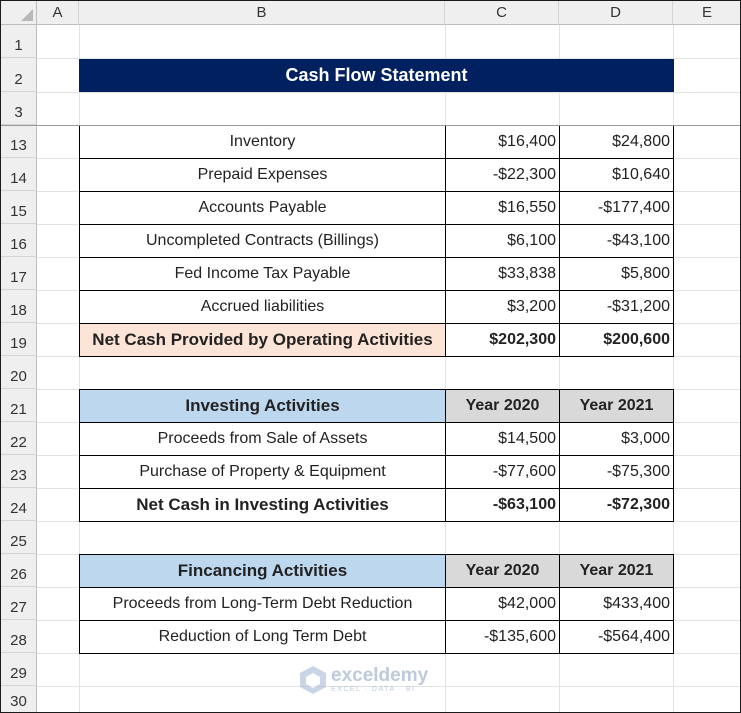 The width and height of the screenshot is (741, 713). Describe the element at coordinates (616, 406) in the screenshot. I see `investing-year-2021-header: Year 2021` at that location.